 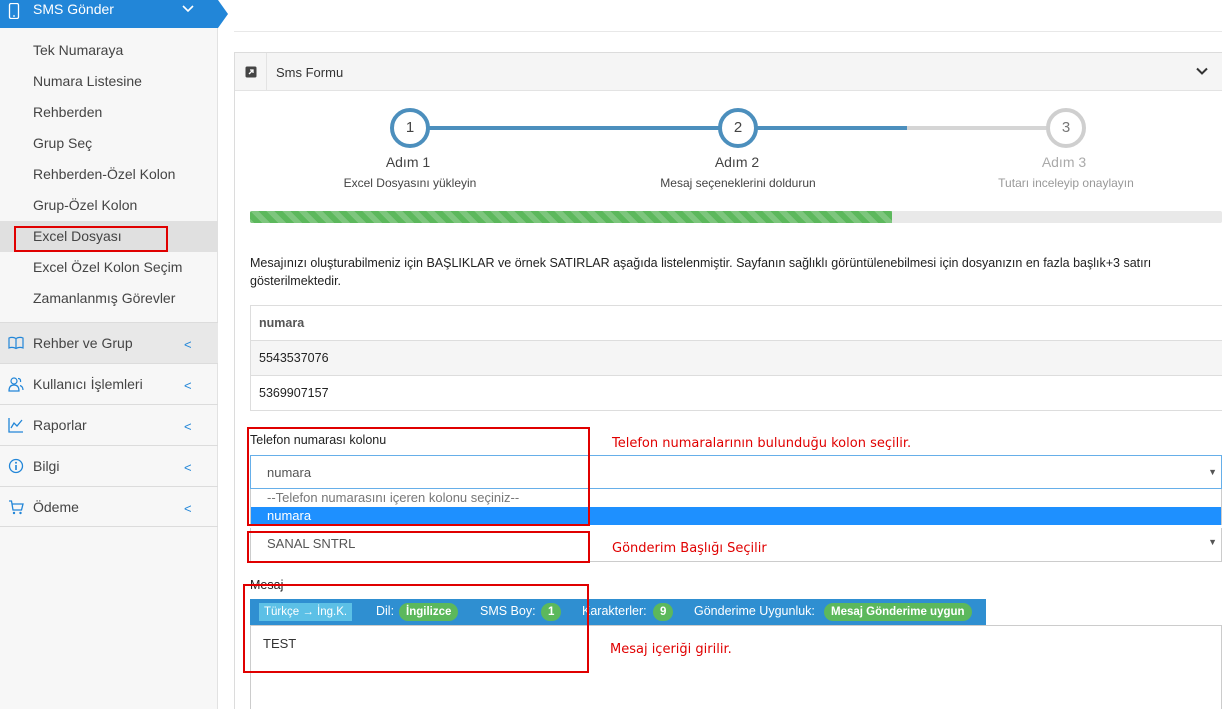 What do you see at coordinates (898, 612) in the screenshot?
I see `fit-badge: Mesaj Gönderime uygun` at bounding box center [898, 612].